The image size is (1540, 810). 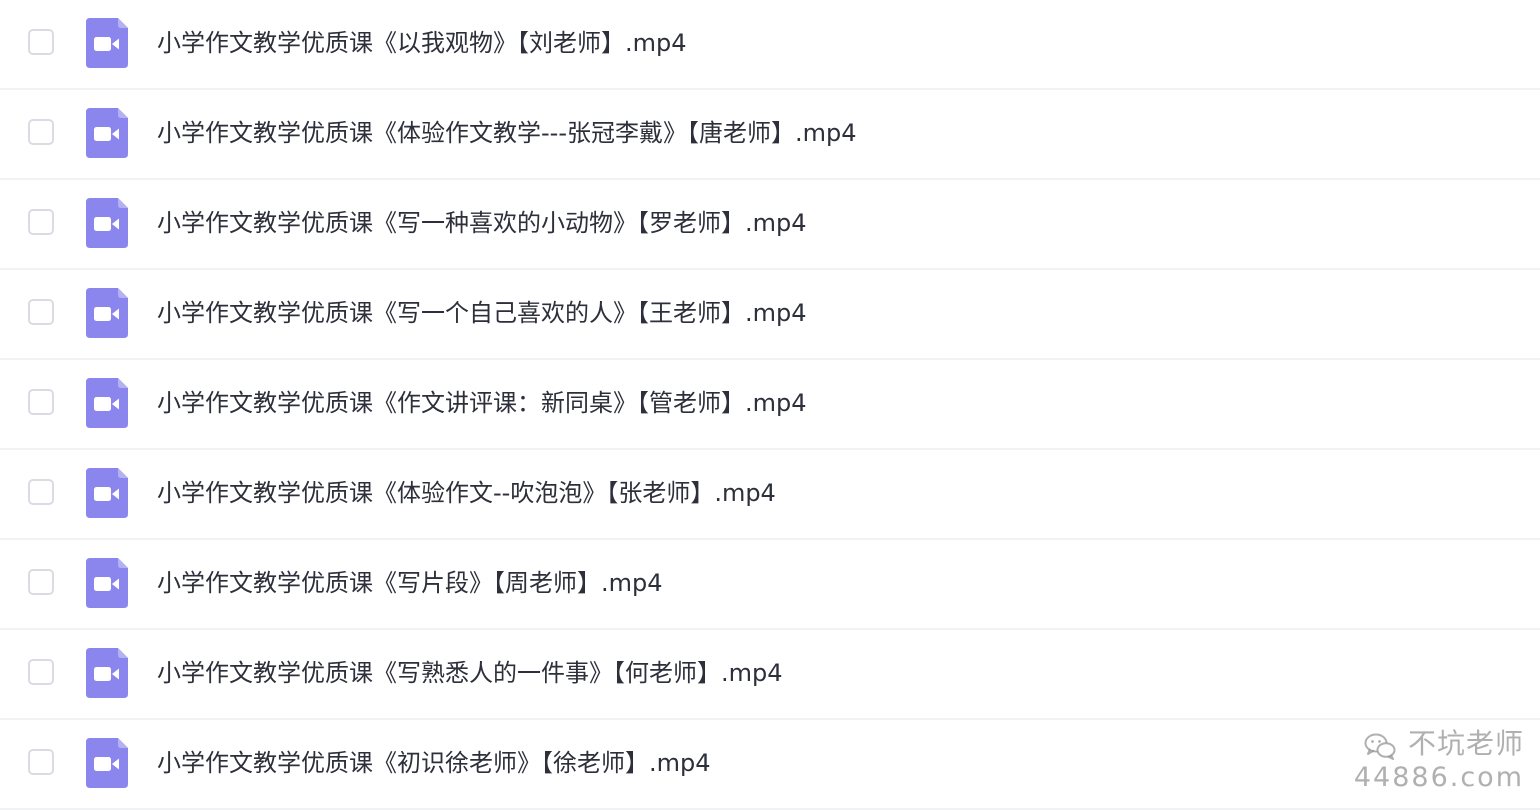 What do you see at coordinates (470, 673) in the screenshot?
I see `file-name: 小学作文教学优质课《写熟悉人的一件事》【何老师】.mp4` at bounding box center [470, 673].